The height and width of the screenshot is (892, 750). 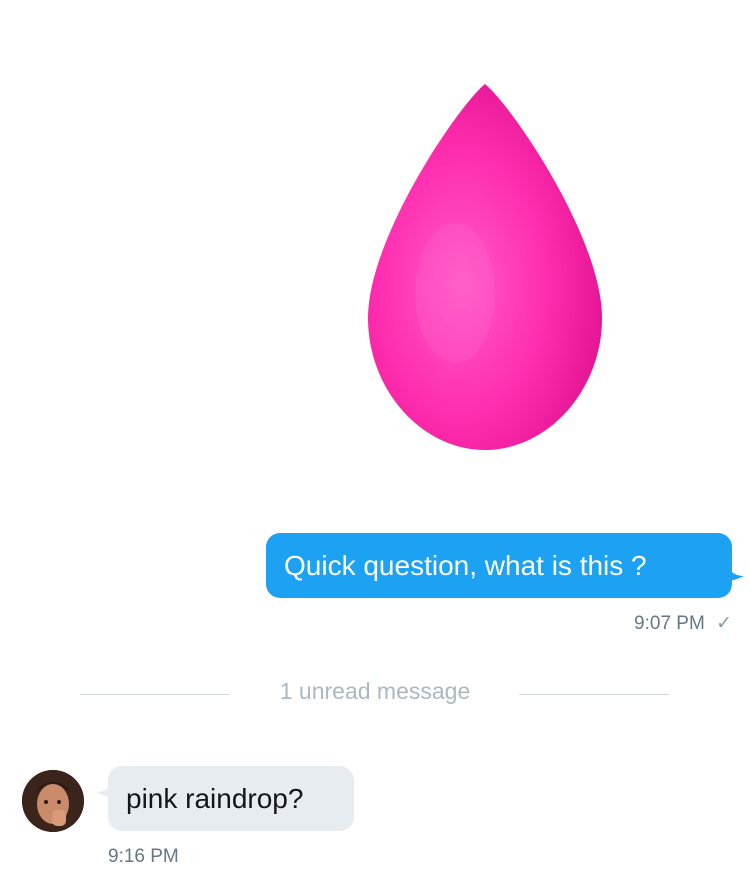 I want to click on pink-sponge-image, so click(x=485, y=267).